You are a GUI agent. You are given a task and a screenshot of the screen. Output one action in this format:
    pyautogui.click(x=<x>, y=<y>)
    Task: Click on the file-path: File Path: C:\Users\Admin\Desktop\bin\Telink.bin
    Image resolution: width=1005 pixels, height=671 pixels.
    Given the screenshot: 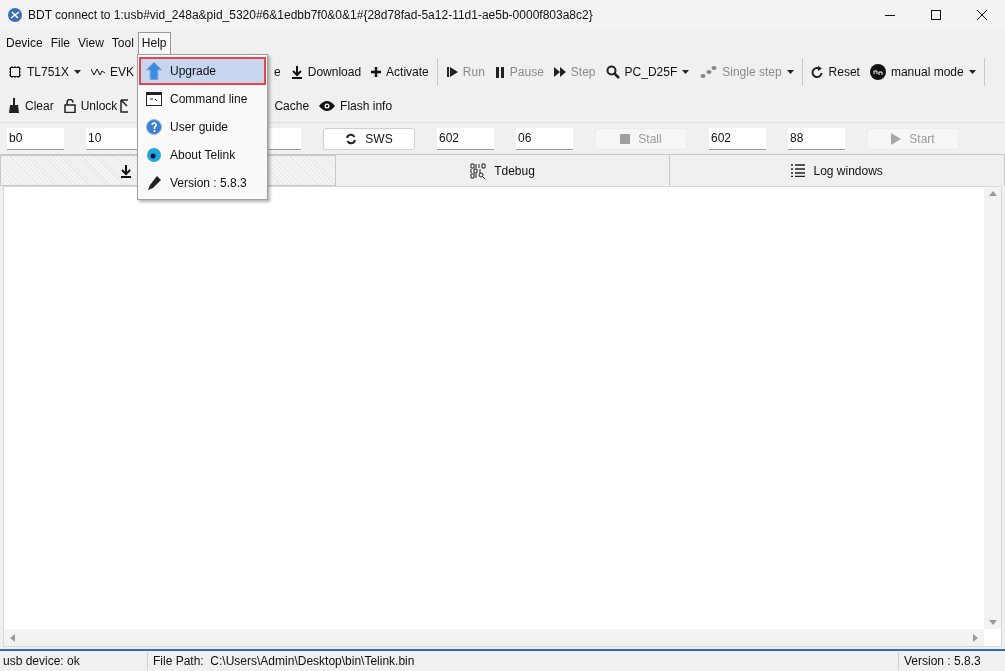 What is the action you would take?
    pyautogui.click(x=283, y=661)
    